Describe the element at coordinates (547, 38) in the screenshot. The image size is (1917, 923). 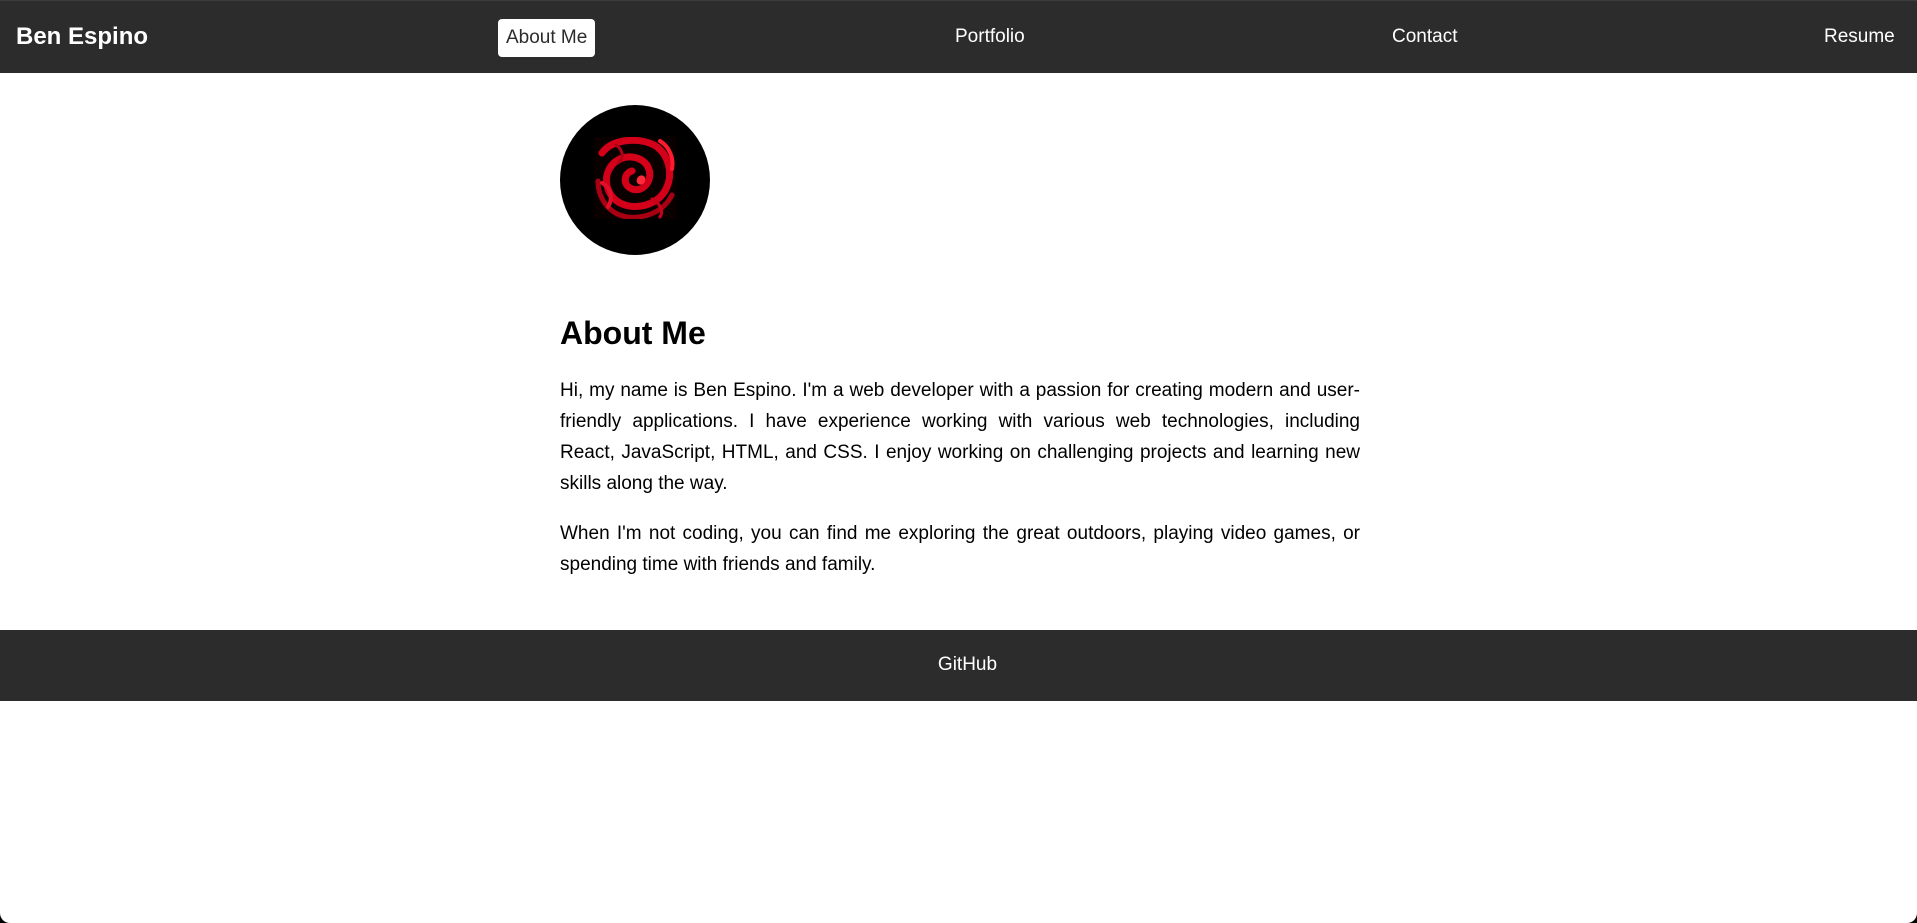
I see `nav-about-me: About Me` at that location.